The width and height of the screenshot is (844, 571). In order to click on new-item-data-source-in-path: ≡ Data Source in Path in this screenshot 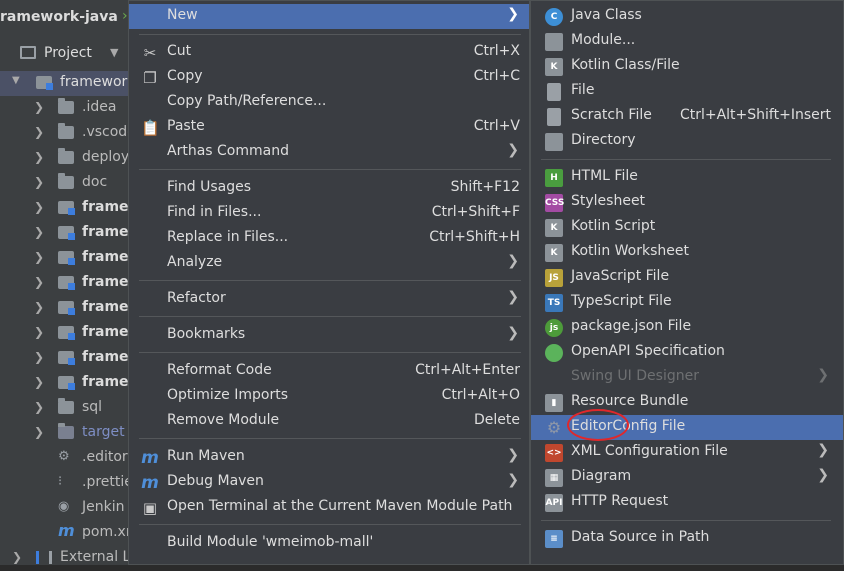, I will do `click(687, 538)`.